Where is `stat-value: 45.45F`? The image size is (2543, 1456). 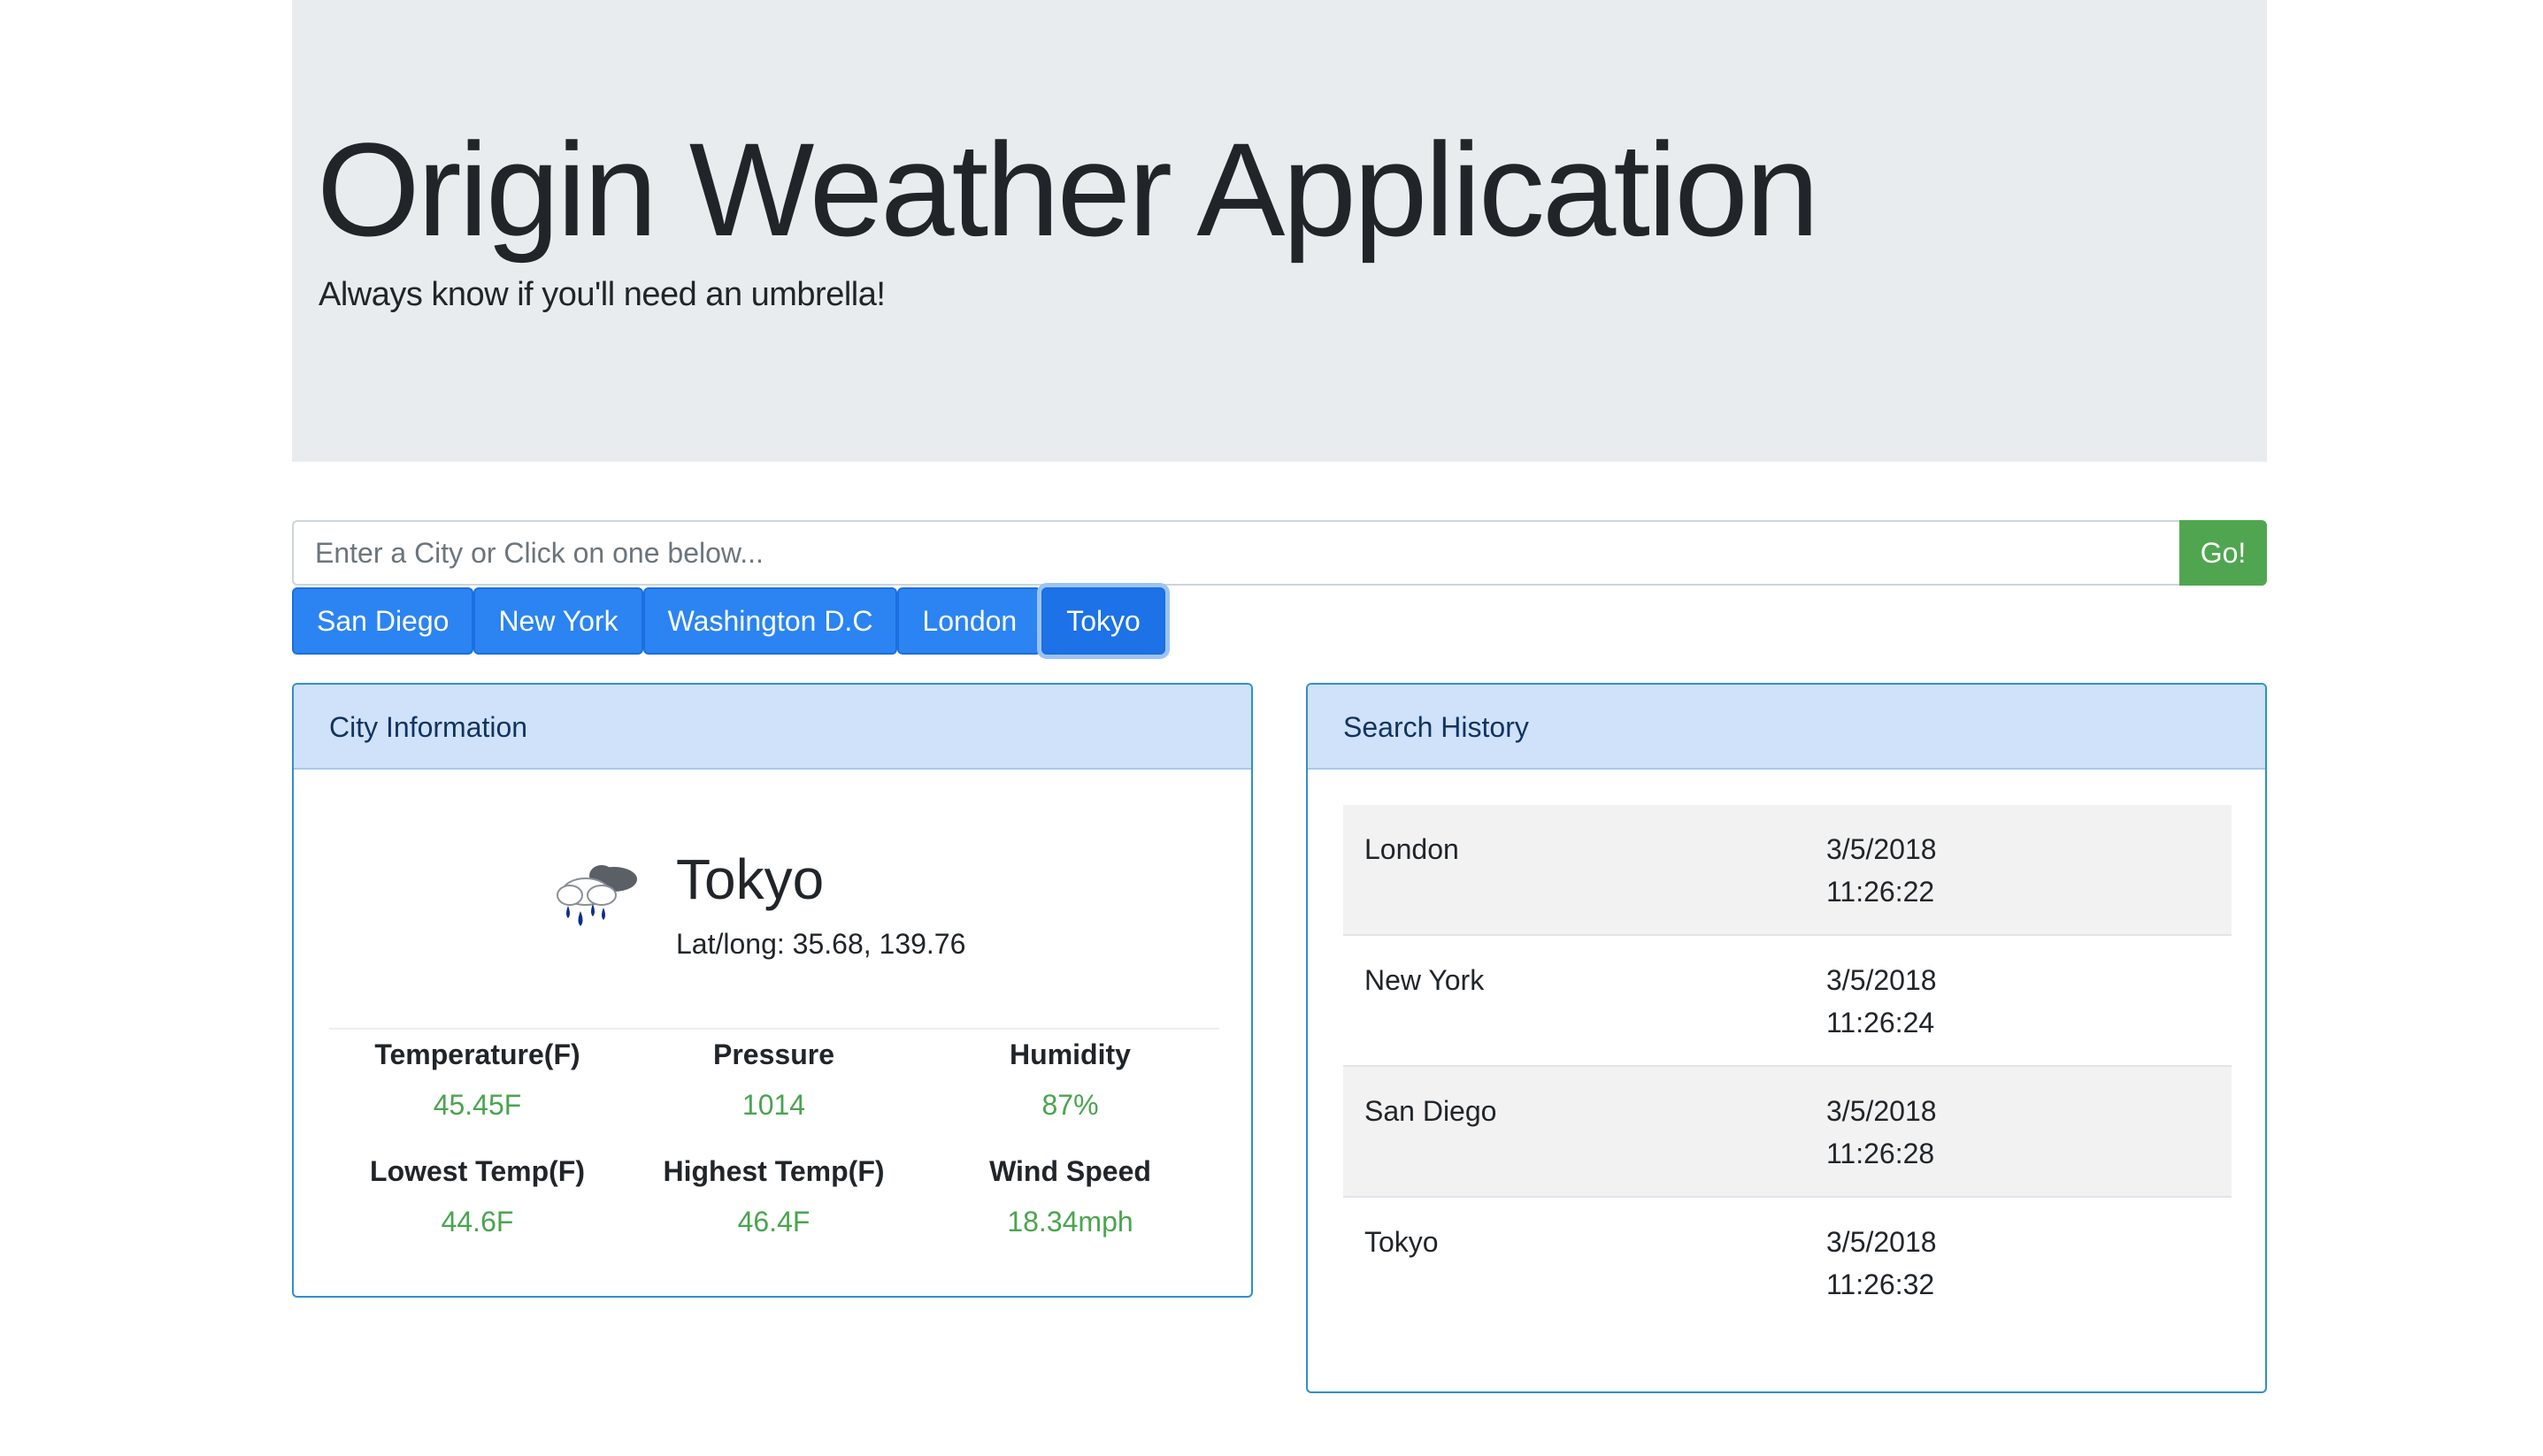 stat-value: 45.45F is located at coordinates (477, 1105).